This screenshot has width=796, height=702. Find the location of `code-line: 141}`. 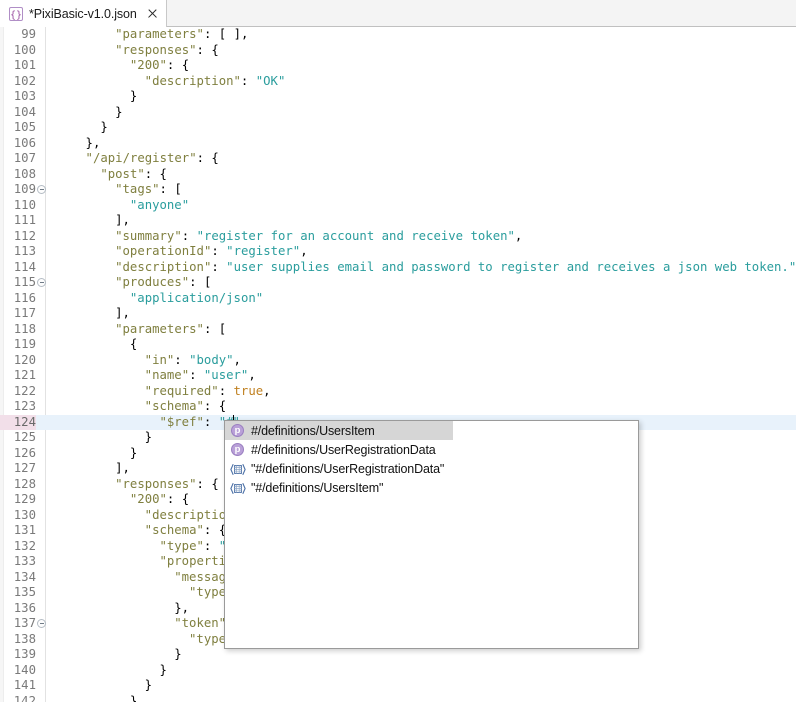

code-line: 141} is located at coordinates (398, 686).